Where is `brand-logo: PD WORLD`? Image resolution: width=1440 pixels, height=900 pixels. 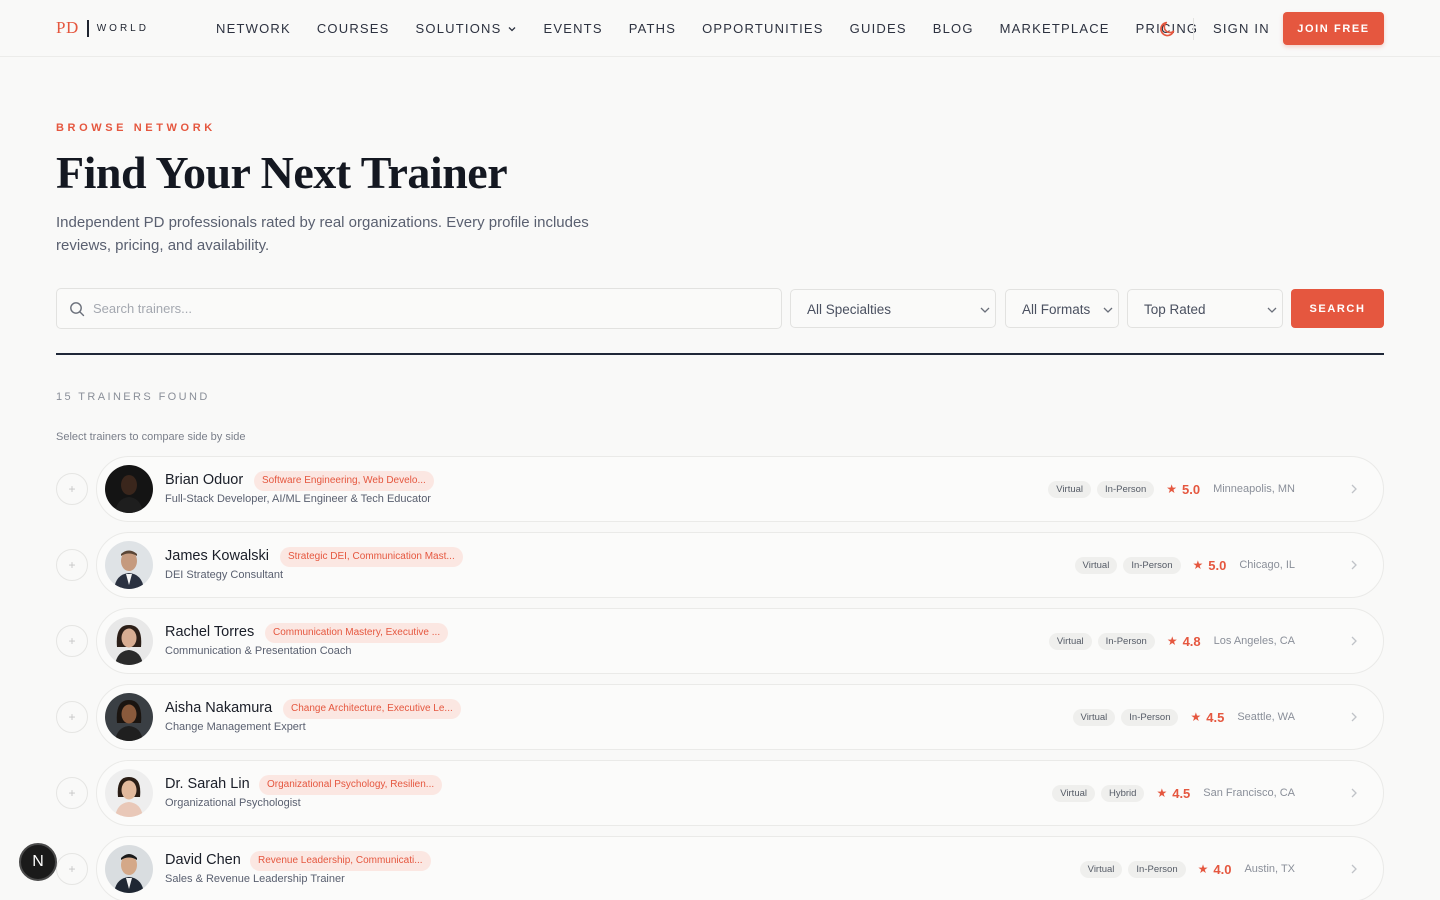 brand-logo: PD WORLD is located at coordinates (102, 28).